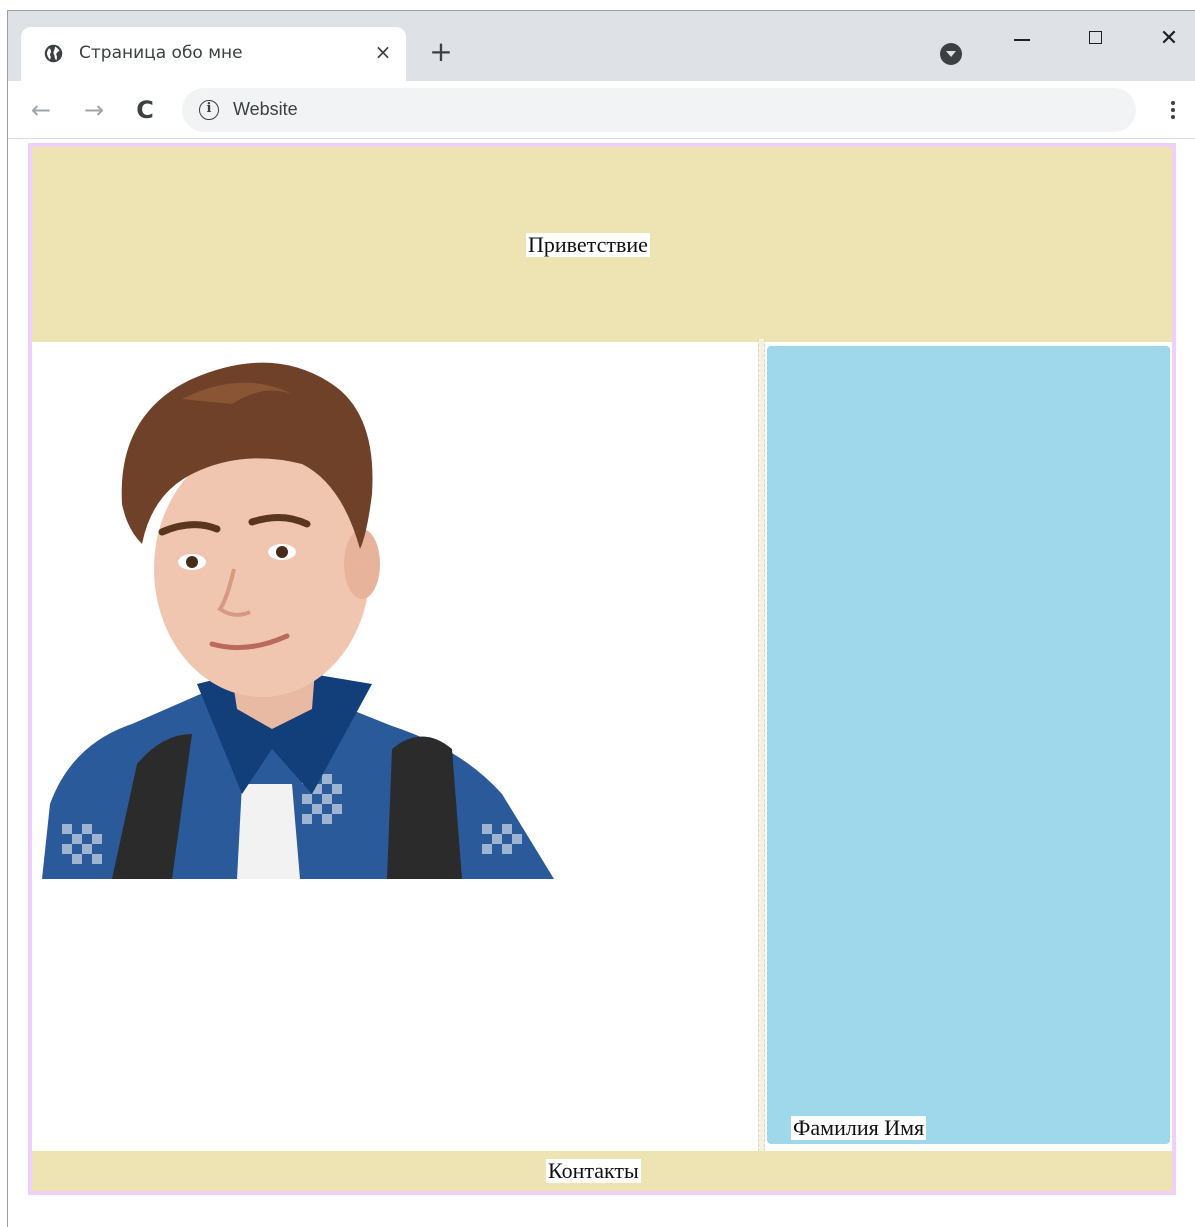  What do you see at coordinates (1173, 110) in the screenshot?
I see `kebab-menu-icon` at bounding box center [1173, 110].